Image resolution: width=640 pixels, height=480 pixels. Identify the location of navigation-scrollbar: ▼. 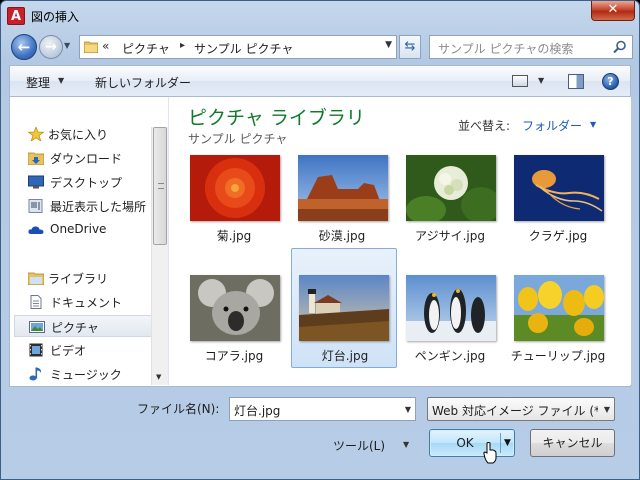
(159, 256).